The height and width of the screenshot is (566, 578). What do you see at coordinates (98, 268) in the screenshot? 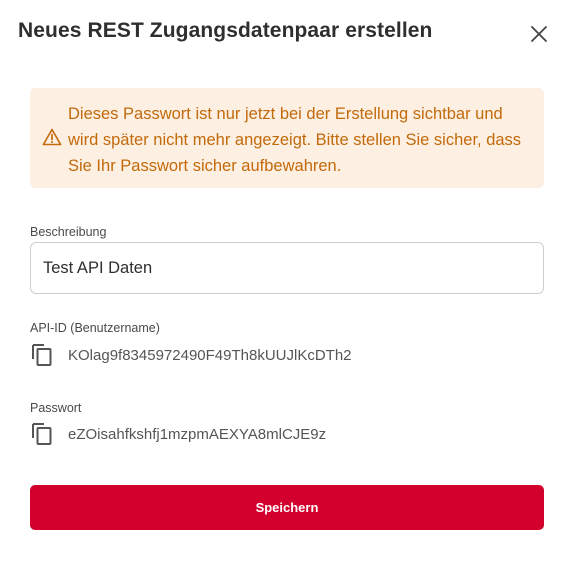
I see `description-value: Test API Daten` at bounding box center [98, 268].